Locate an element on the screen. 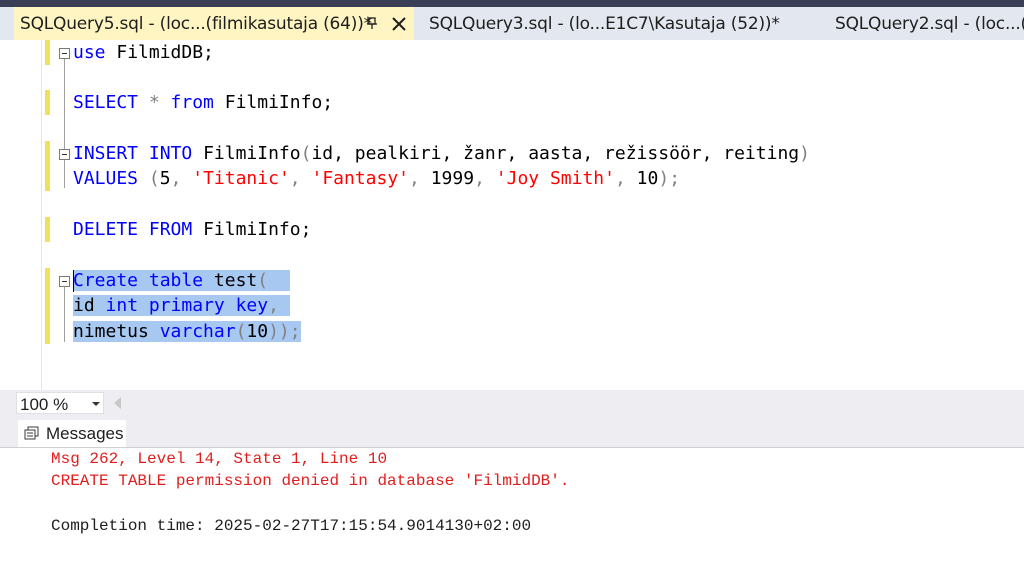 Image resolution: width=1024 pixels, height=585 pixels. identifier: test is located at coordinates (230, 280).